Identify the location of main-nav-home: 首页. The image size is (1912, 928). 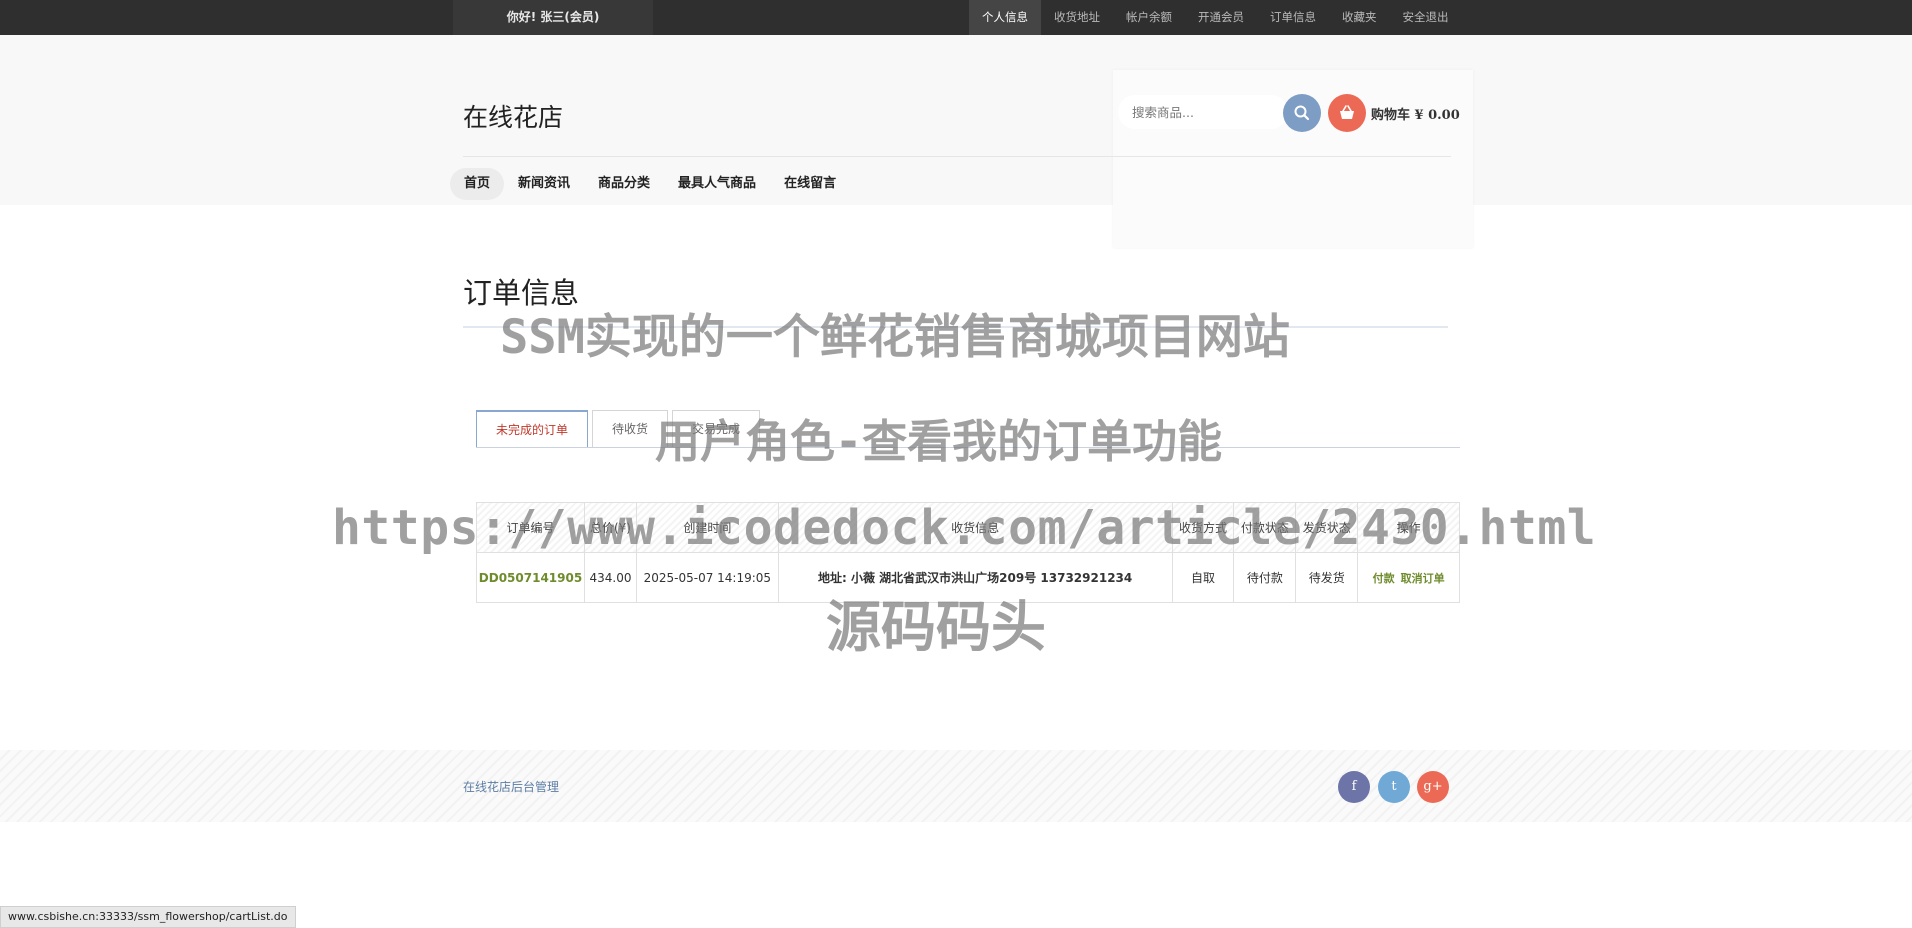
(477, 184).